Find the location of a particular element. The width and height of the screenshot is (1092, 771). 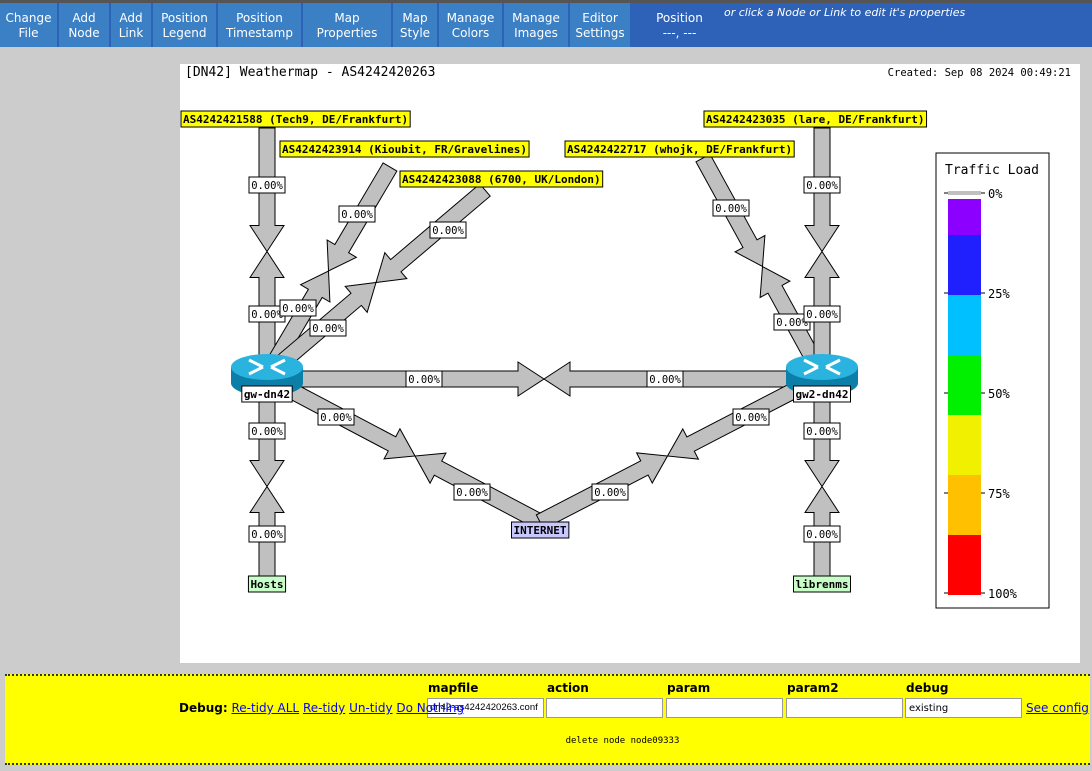

node-n6700: AS4242423088 (6700, UK/London) is located at coordinates (501, 179).